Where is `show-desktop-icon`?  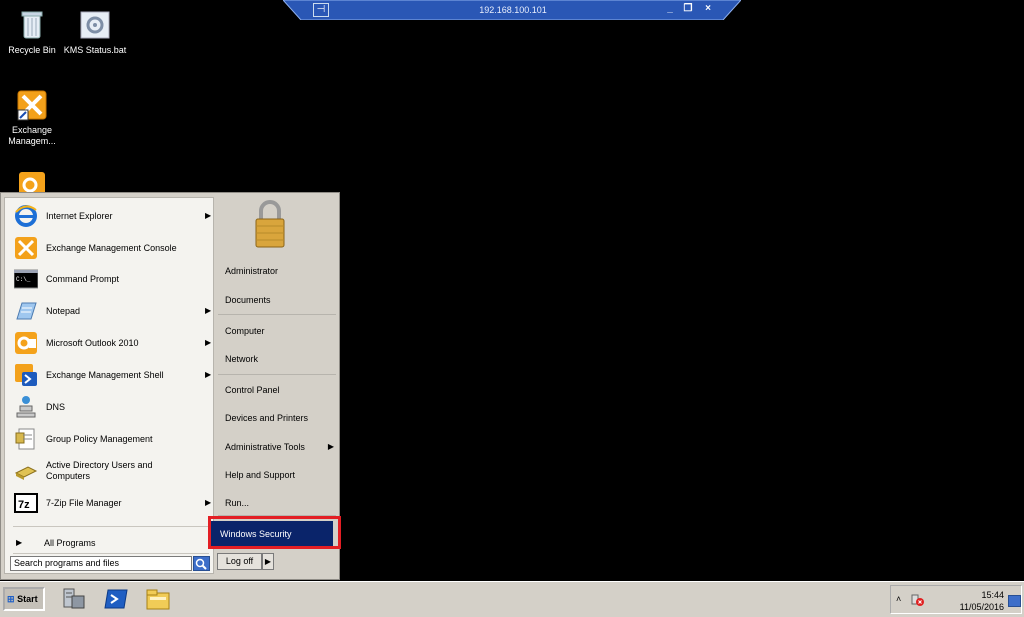 show-desktop-icon is located at coordinates (1014, 601).